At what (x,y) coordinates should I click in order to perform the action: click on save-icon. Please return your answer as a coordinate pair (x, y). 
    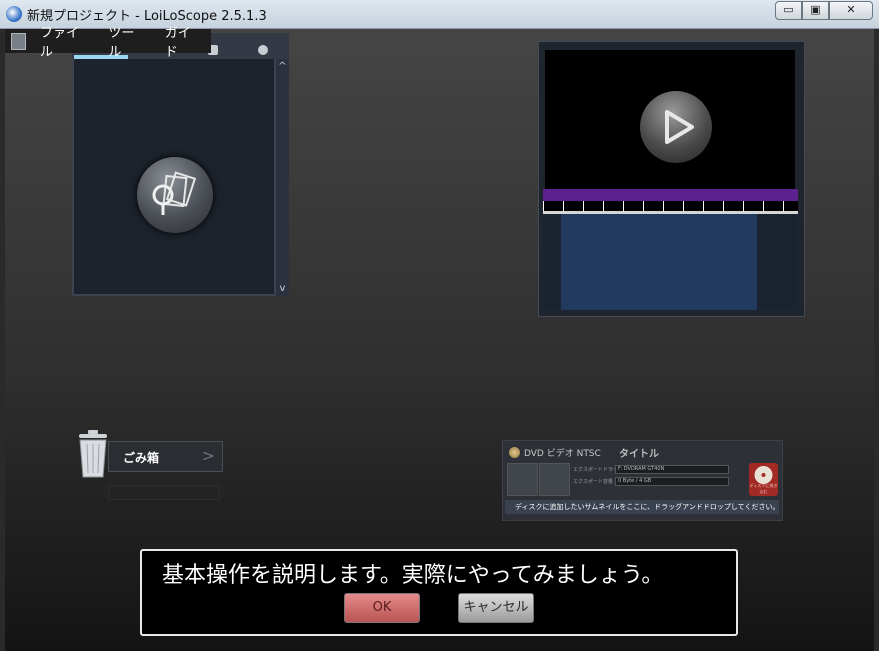
    Looking at the image, I should click on (19, 41).